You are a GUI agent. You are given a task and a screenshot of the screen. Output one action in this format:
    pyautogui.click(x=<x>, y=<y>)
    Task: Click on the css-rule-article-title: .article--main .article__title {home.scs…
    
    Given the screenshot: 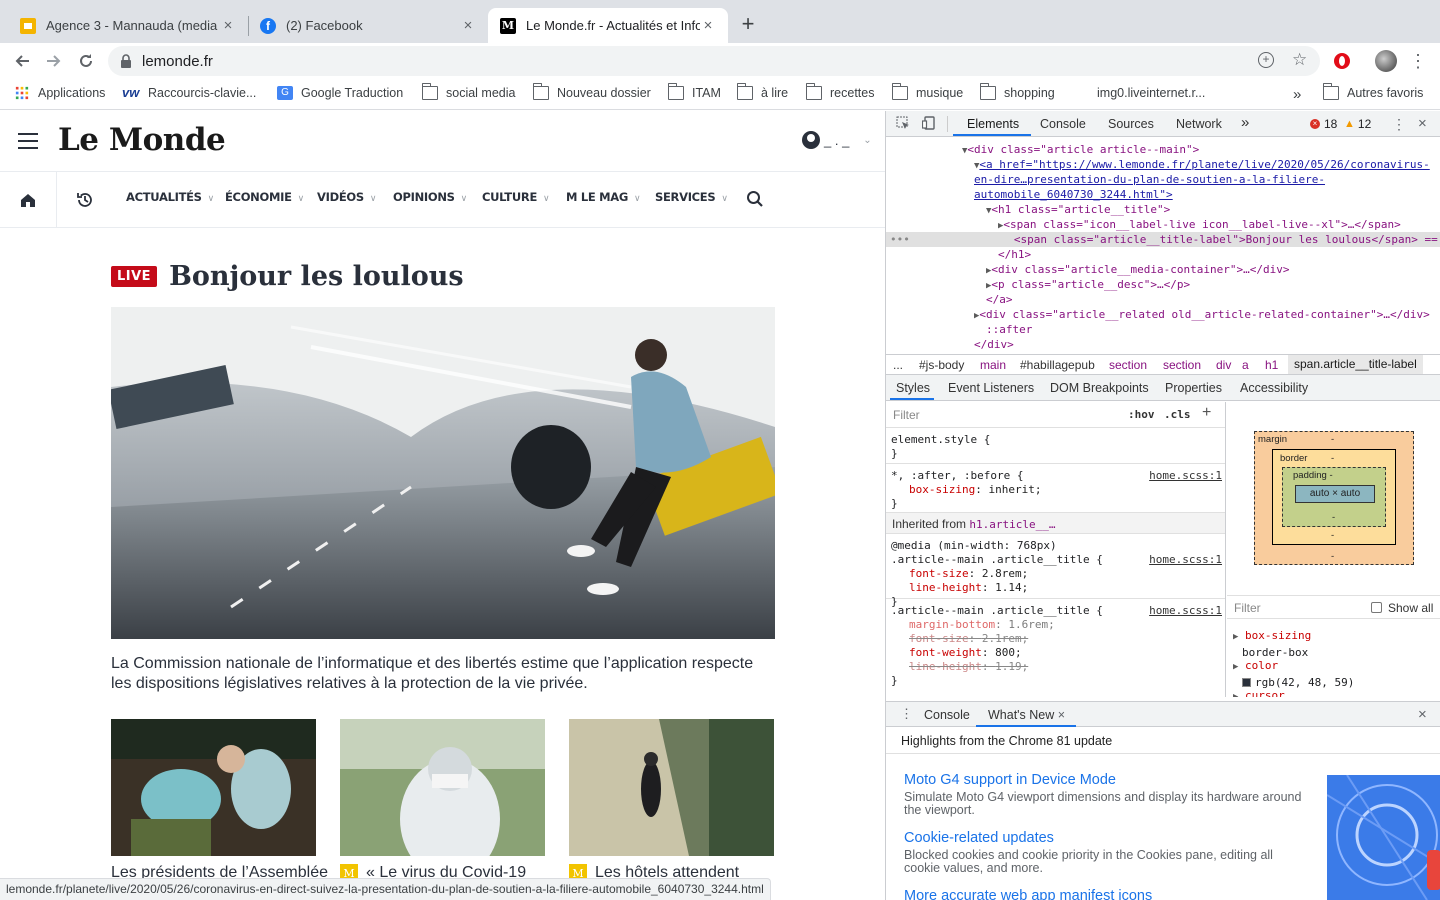 What is the action you would take?
    pyautogui.click(x=1055, y=648)
    